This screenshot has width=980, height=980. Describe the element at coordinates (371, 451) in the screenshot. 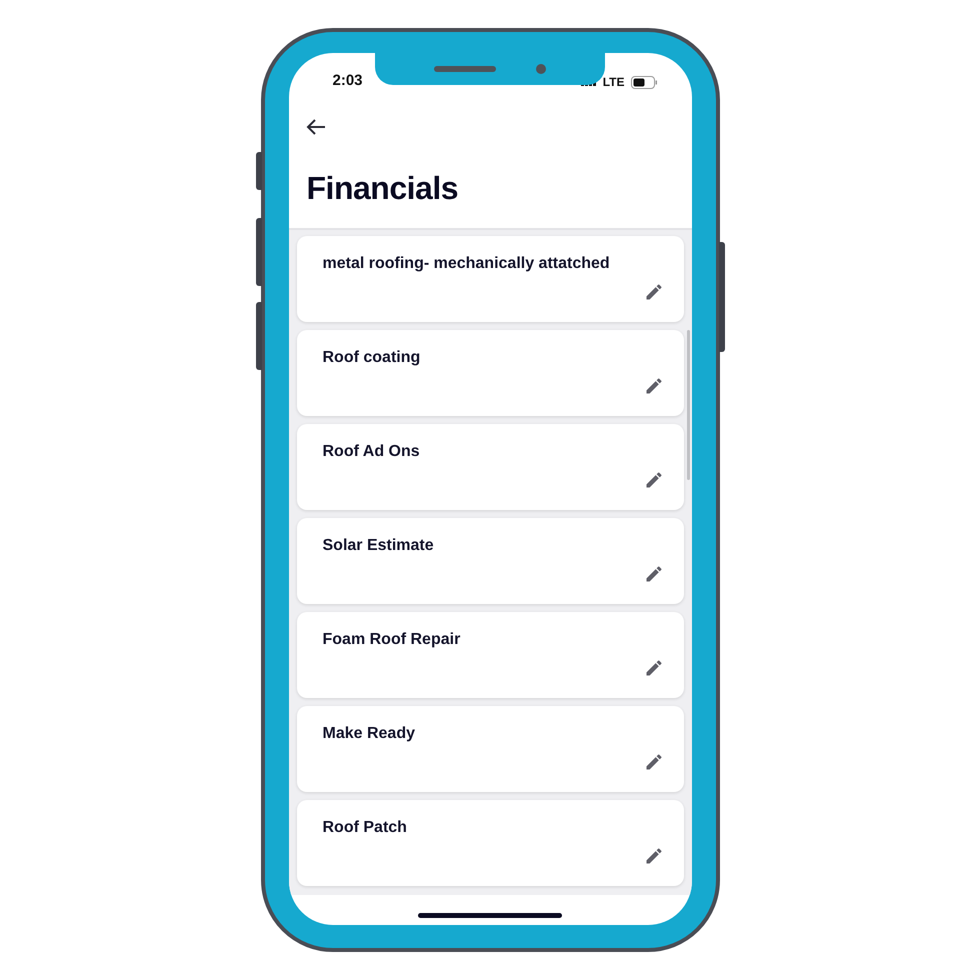

I see `item-name: Roof Ad Ons` at that location.